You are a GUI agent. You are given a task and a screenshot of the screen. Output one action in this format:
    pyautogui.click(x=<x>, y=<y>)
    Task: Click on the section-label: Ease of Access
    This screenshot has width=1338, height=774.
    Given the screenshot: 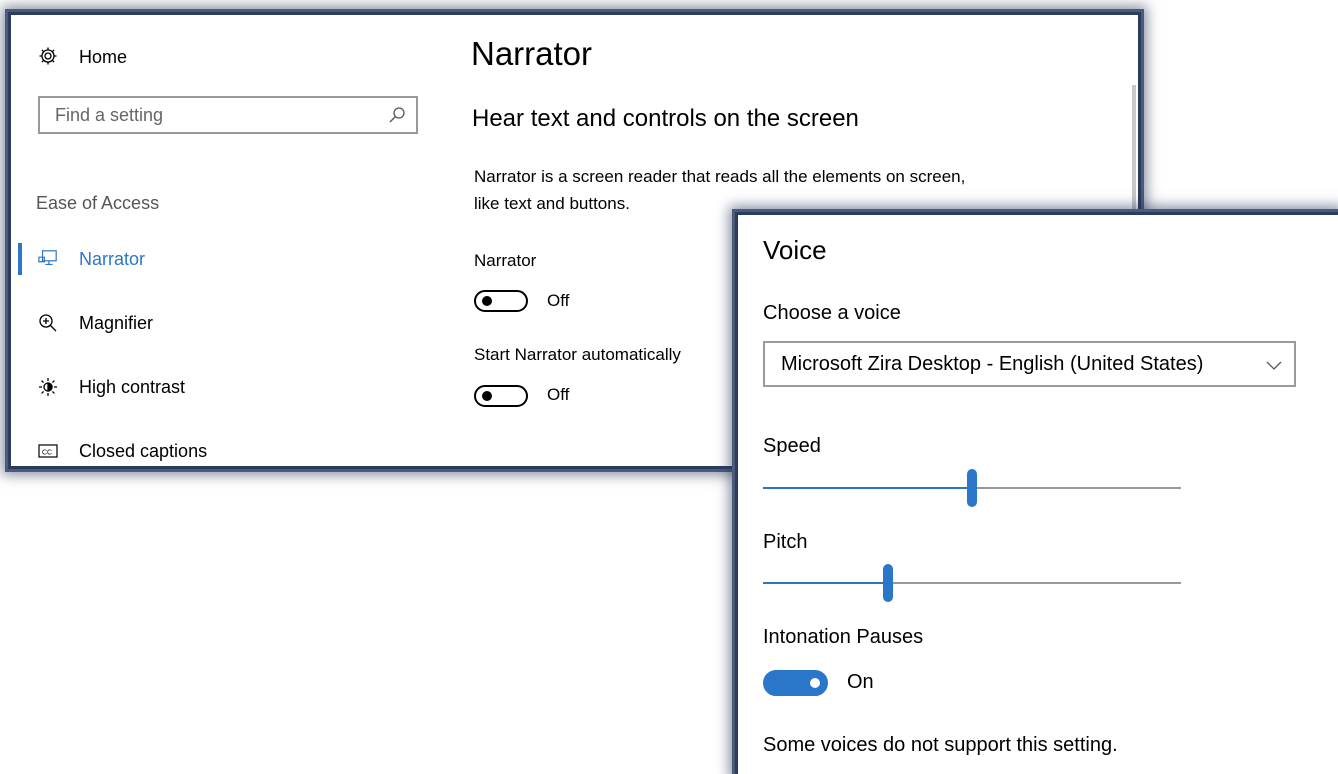 What is the action you would take?
    pyautogui.click(x=98, y=203)
    